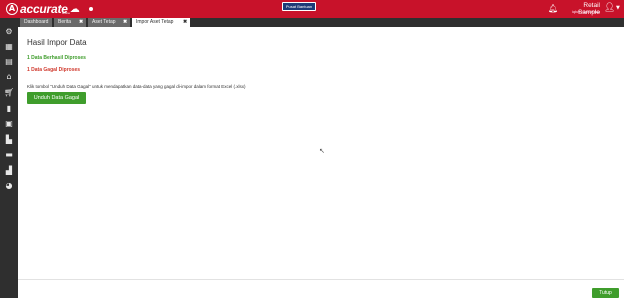 This screenshot has width=624, height=298. Describe the element at coordinates (12, 9) in the screenshot. I see `accurate-logo-icon: A` at that location.